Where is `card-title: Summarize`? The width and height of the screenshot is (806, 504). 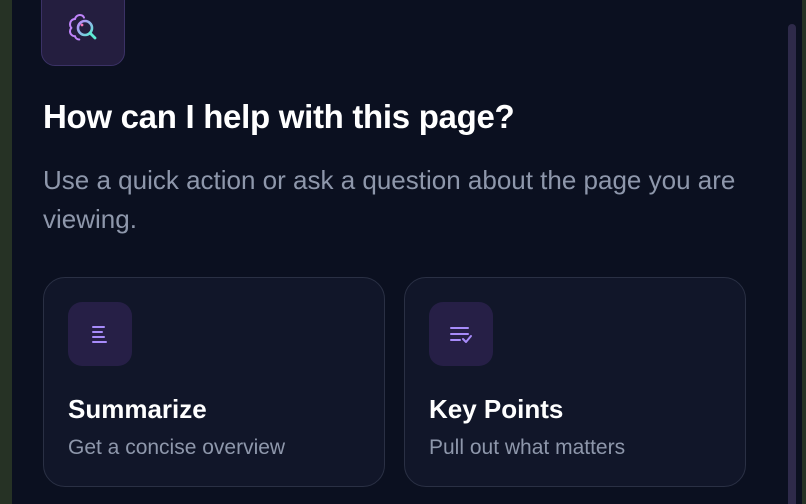
card-title: Summarize is located at coordinates (137, 409).